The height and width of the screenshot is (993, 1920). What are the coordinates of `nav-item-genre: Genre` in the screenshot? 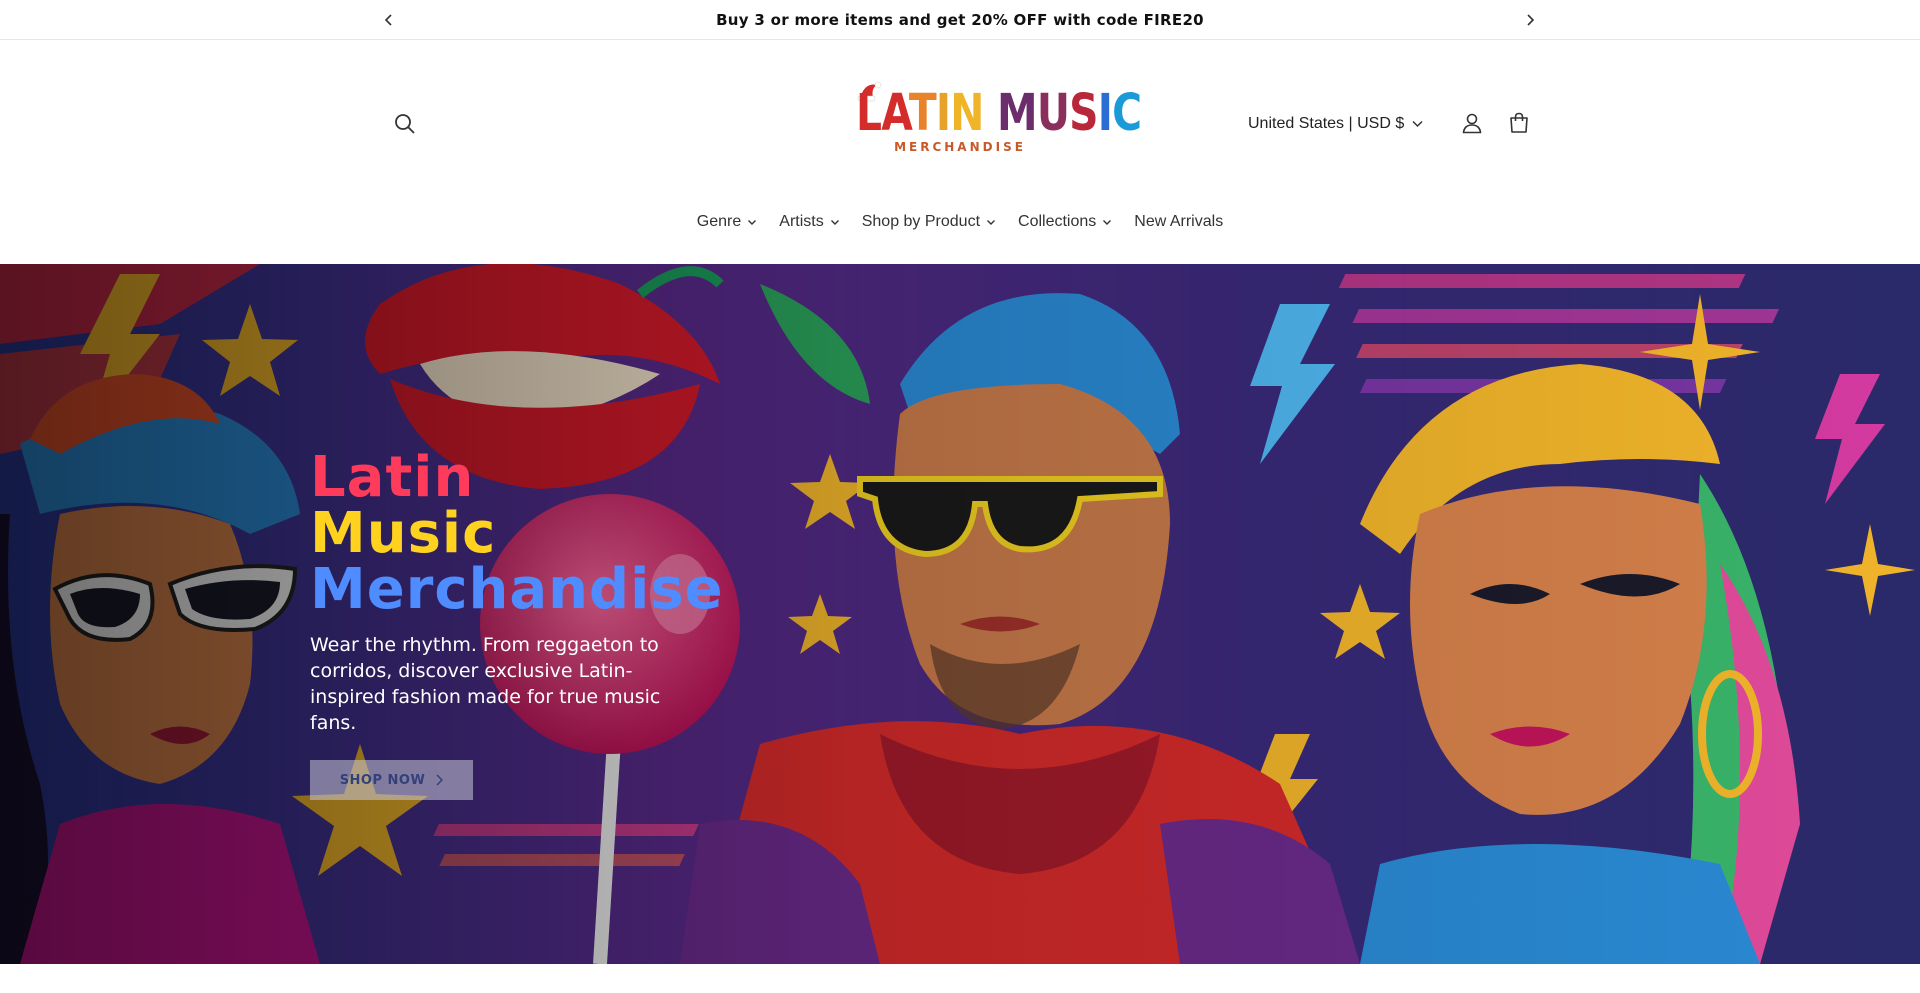 It's located at (727, 222).